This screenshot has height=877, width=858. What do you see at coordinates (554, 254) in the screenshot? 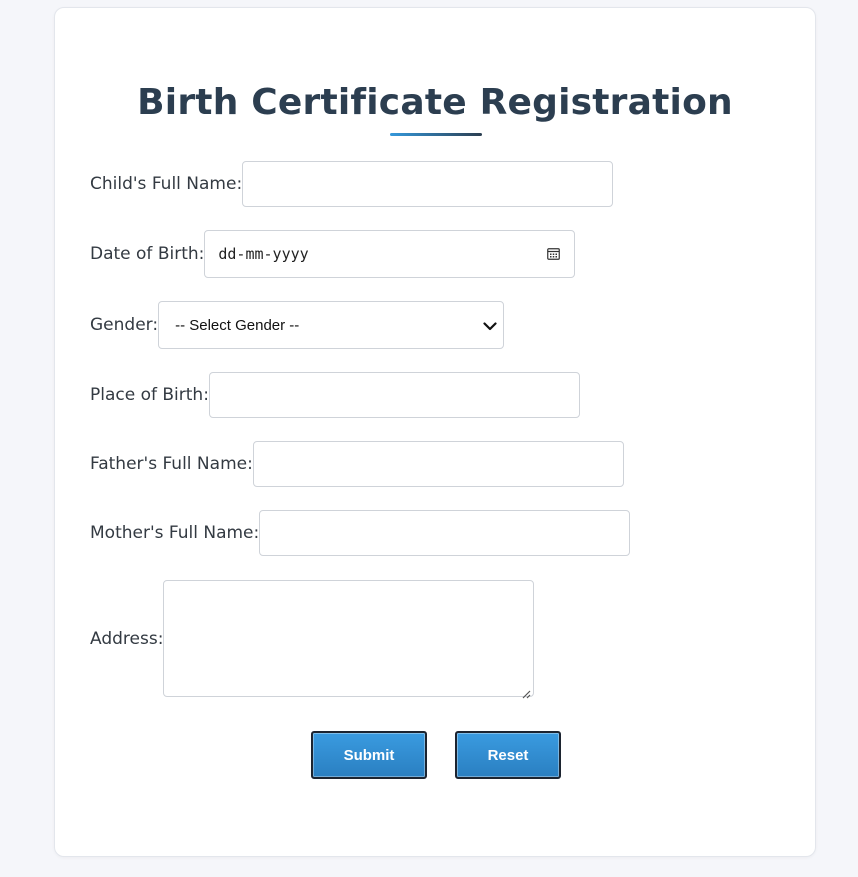
I see `calendar-icon` at bounding box center [554, 254].